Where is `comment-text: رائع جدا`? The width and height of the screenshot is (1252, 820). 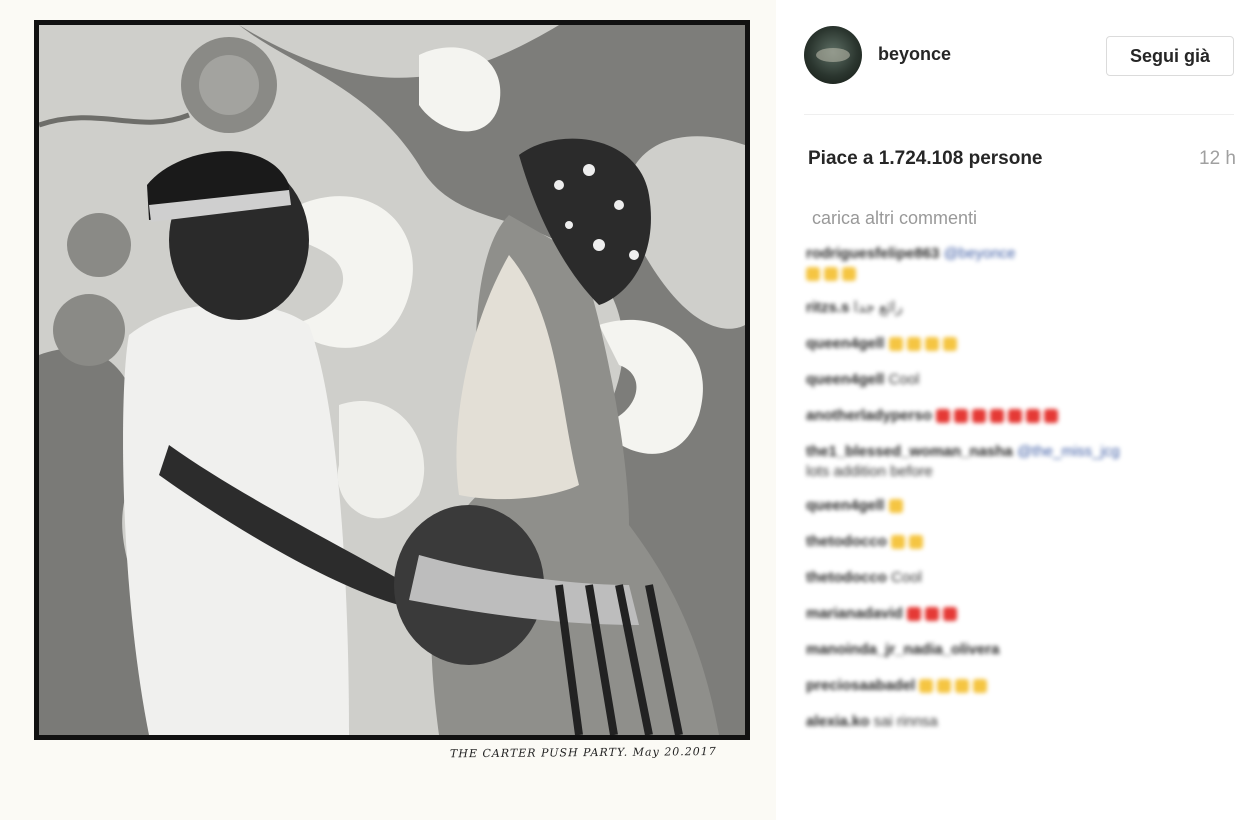
comment-text: رائع جدا is located at coordinates (878, 307).